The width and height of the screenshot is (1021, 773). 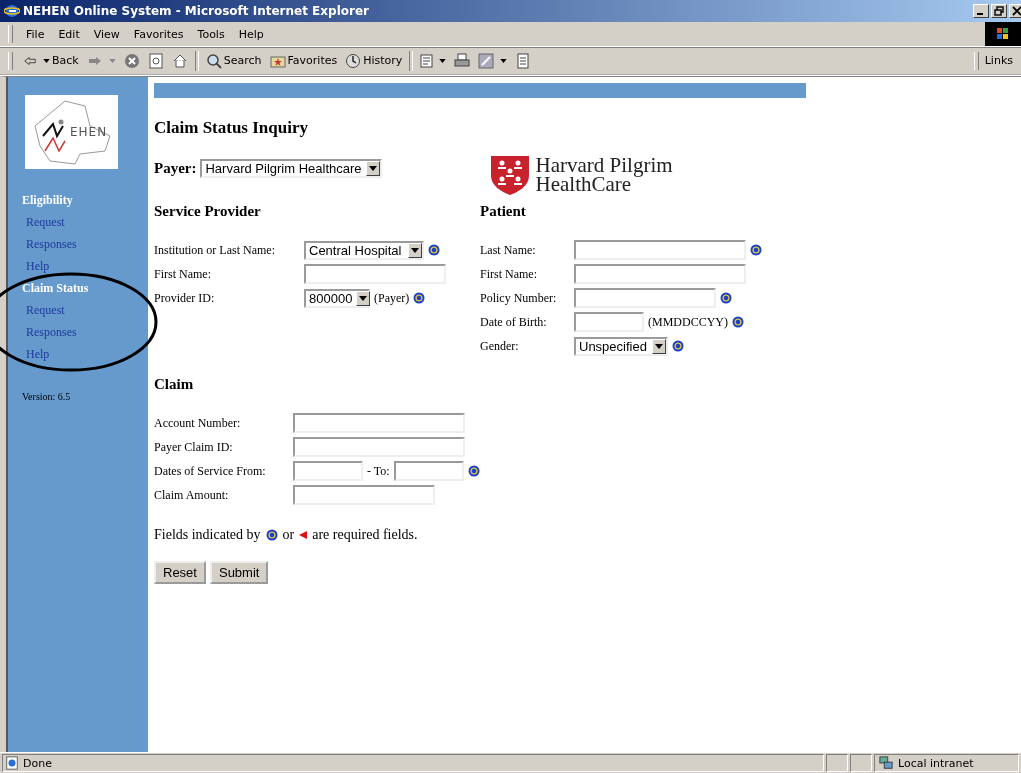 I want to click on refresh-icon, so click(x=155, y=60).